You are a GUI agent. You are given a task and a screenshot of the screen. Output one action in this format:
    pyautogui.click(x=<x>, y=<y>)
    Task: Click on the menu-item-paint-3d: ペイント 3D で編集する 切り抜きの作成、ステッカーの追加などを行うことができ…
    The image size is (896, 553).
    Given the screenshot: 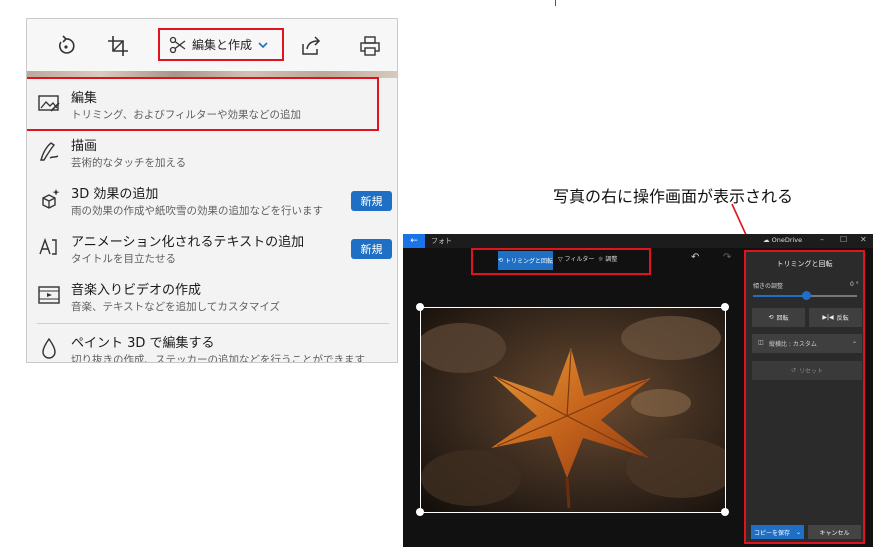 What is the action you would take?
    pyautogui.click(x=212, y=344)
    